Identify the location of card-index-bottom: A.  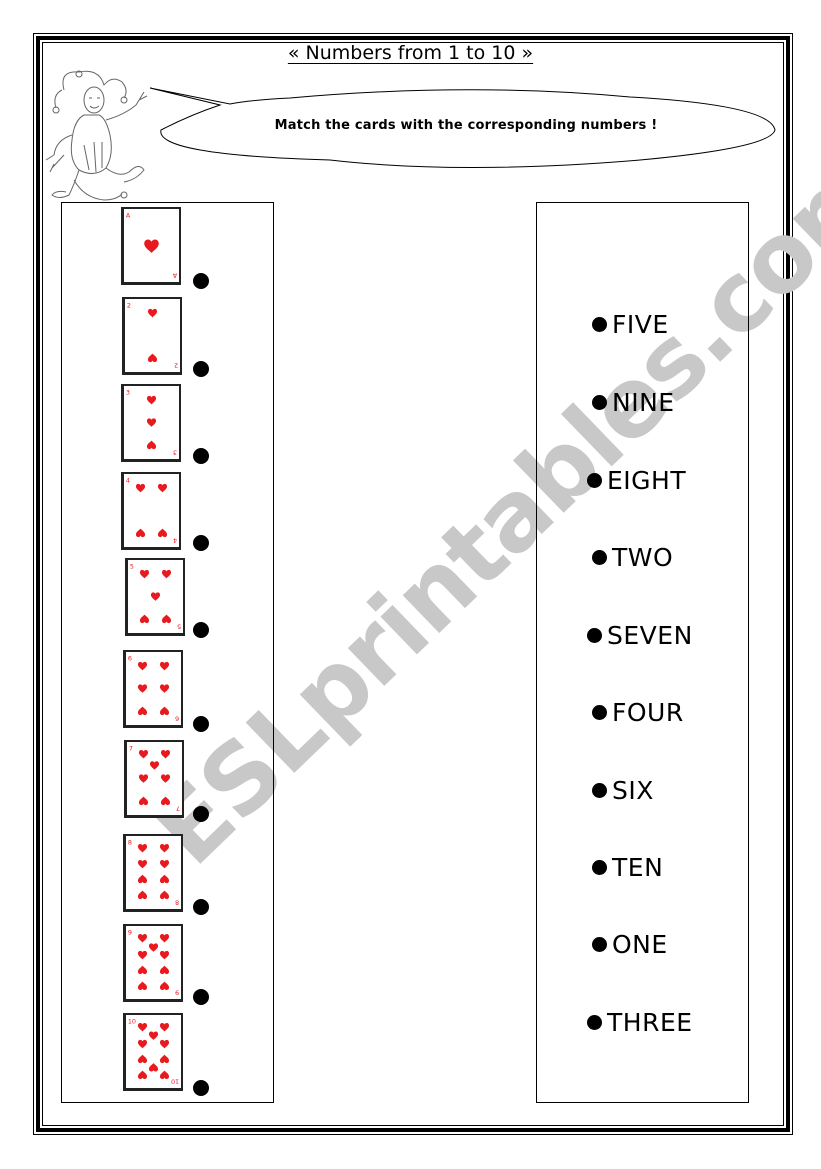
(174, 276).